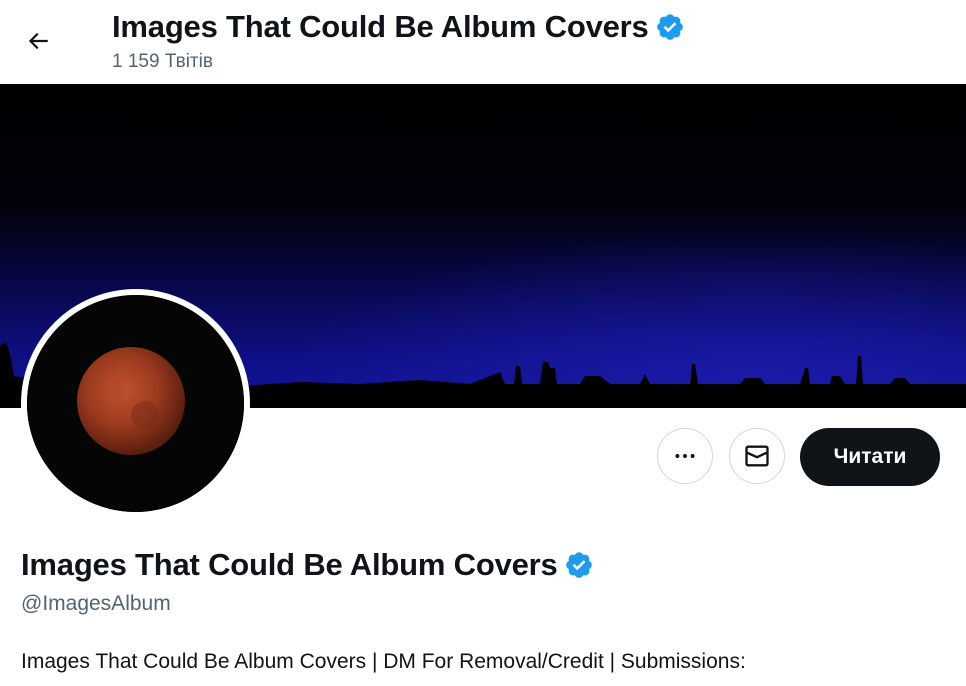 The width and height of the screenshot is (966, 686). Describe the element at coordinates (870, 457) in the screenshot. I see `follow-button: Читати` at that location.